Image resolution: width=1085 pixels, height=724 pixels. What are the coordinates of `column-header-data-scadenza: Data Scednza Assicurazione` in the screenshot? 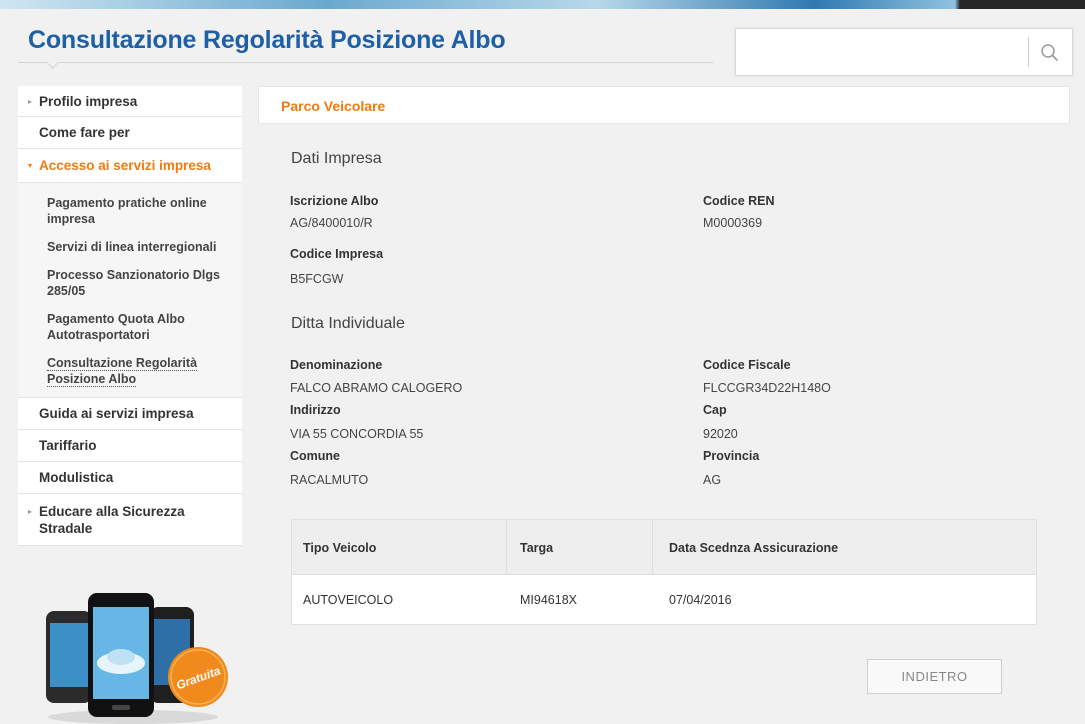 It's located at (754, 548).